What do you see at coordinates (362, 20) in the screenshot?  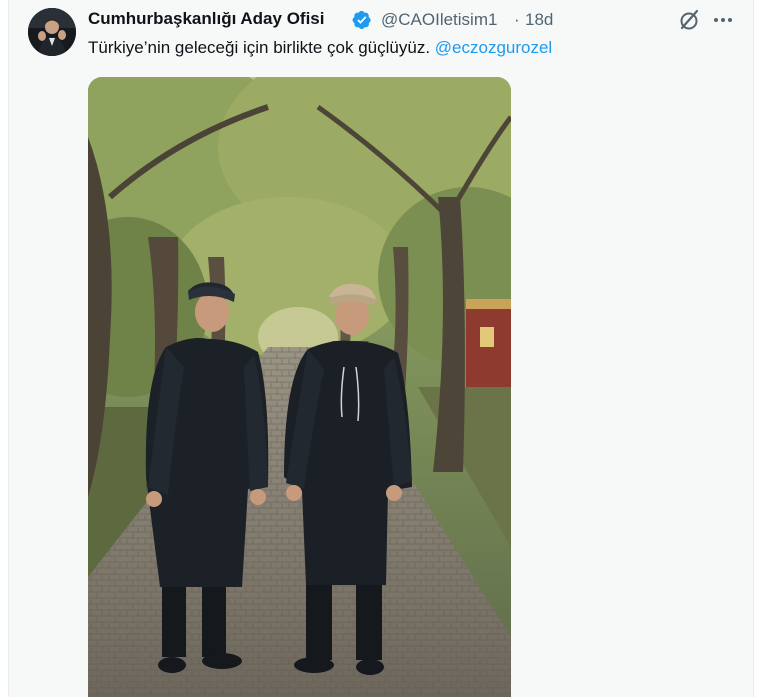 I see `verified-badge-icon` at bounding box center [362, 20].